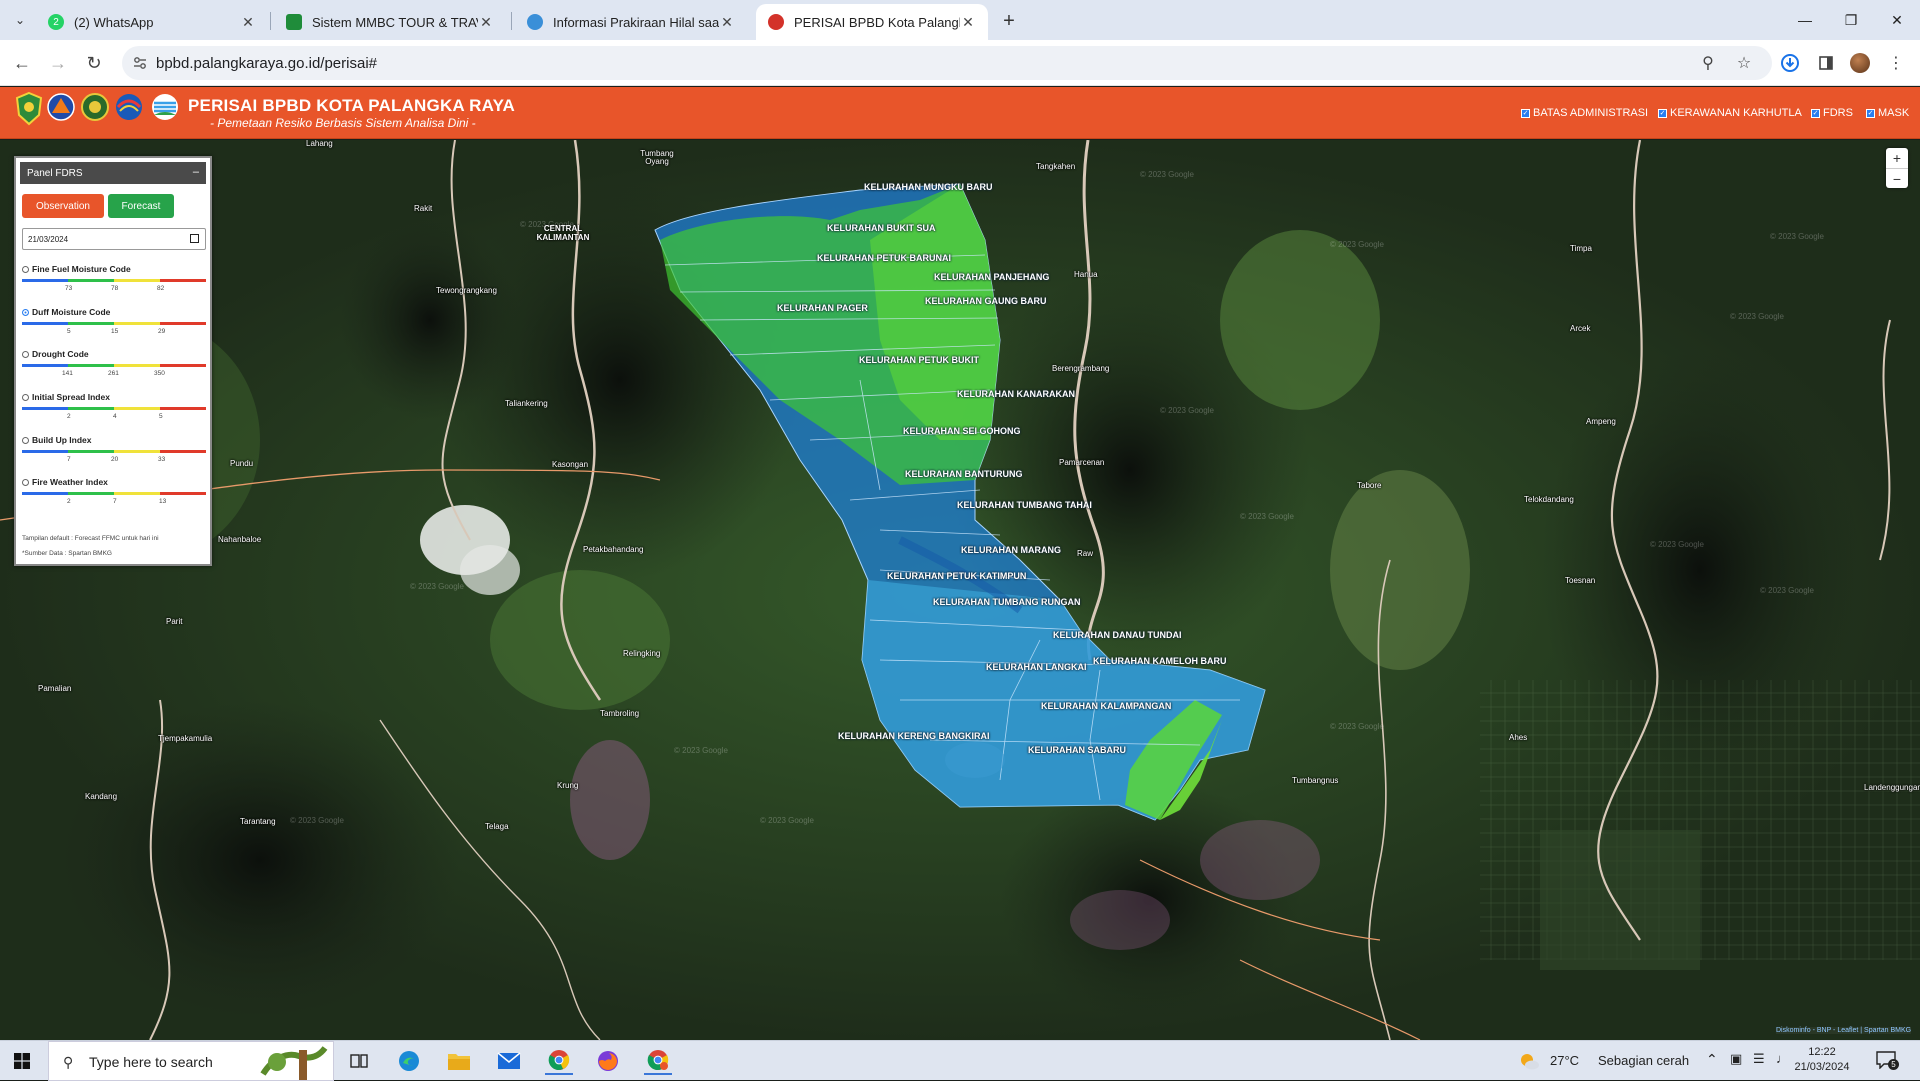 This screenshot has height=1081, width=1920. What do you see at coordinates (1708, 63) in the screenshot?
I see `zoom-magnifier-icon: ⚲` at bounding box center [1708, 63].